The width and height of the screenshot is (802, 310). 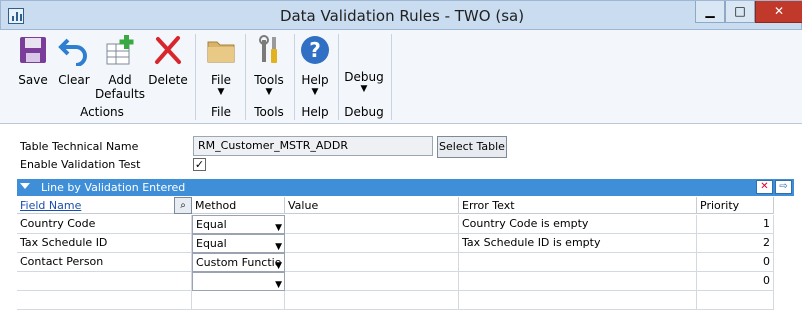 What do you see at coordinates (120, 80) in the screenshot?
I see `add-defaults-label: Add` at bounding box center [120, 80].